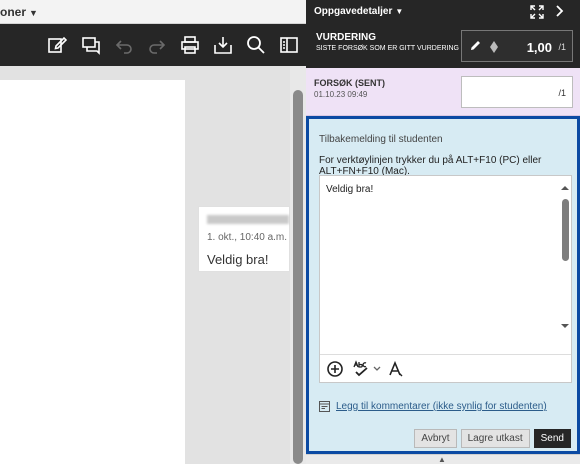  I want to click on expand-icon, so click(537, 12).